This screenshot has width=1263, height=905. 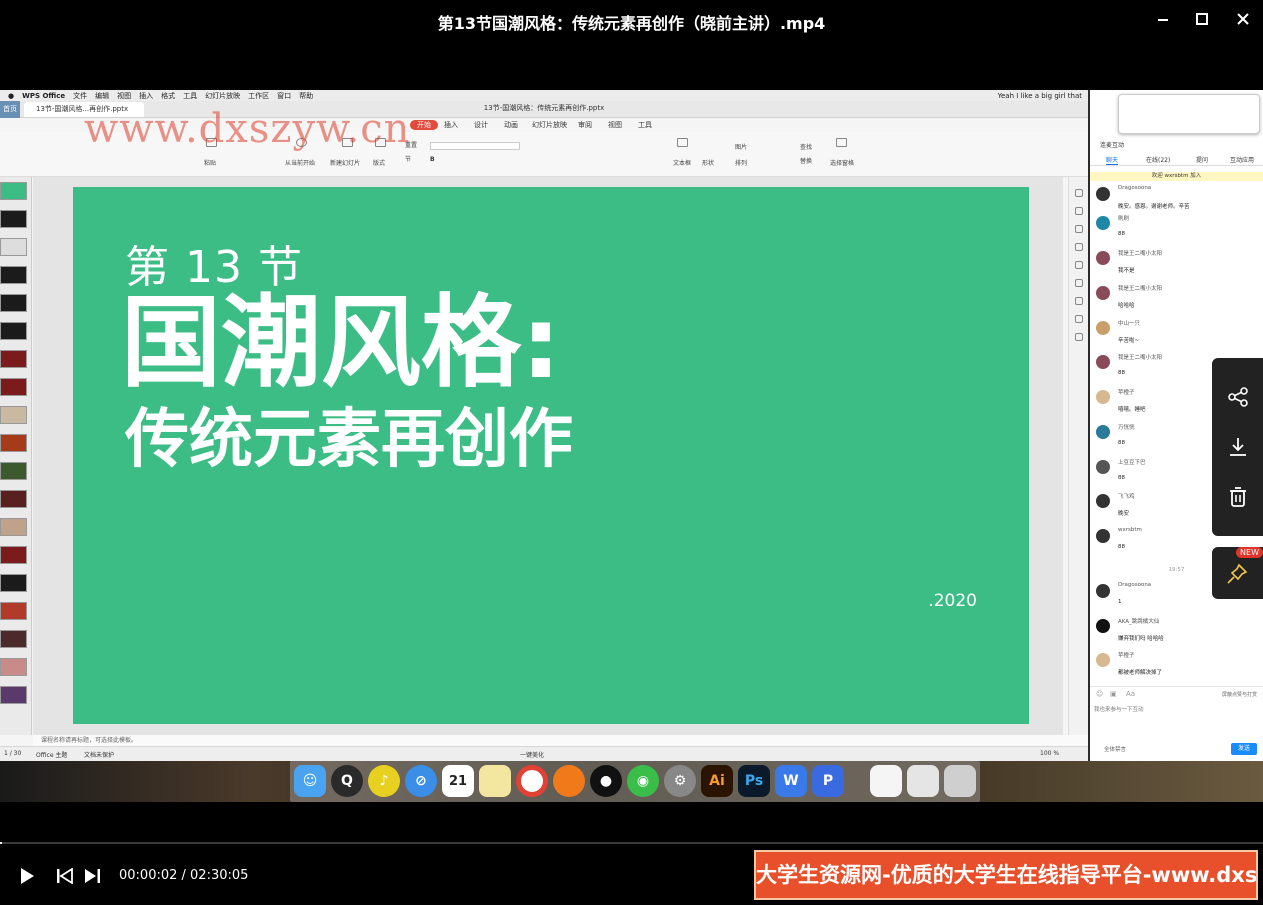 What do you see at coordinates (1239, 694) in the screenshot?
I see `shield-checkbox: 屏蔽点赞与打赏` at bounding box center [1239, 694].